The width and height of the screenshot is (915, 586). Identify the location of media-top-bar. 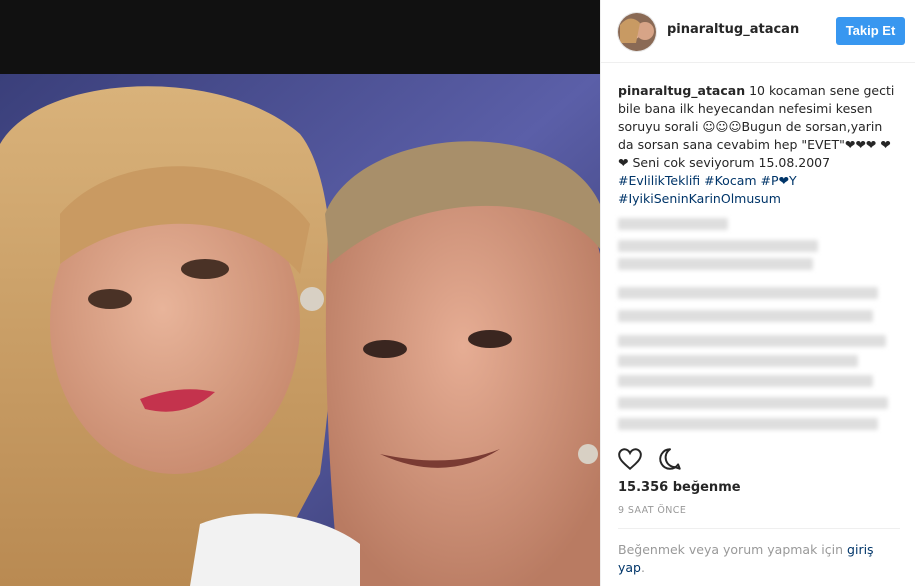
(300, 37).